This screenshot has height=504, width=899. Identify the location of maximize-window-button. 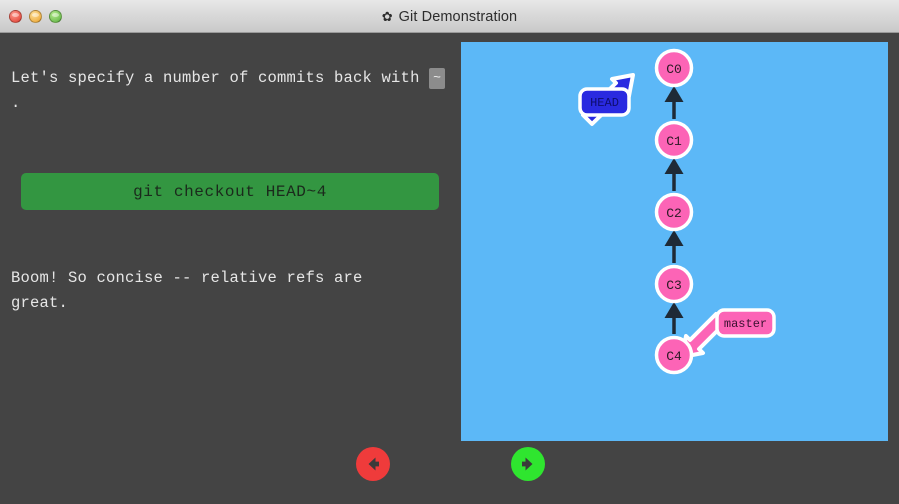
(55, 16).